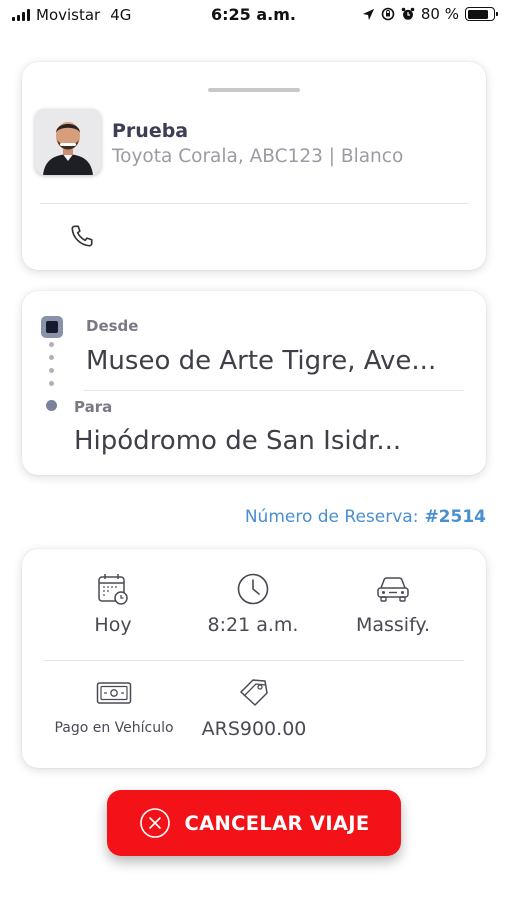 The image size is (507, 900). I want to click on reservation-number: Número de Reserva: #2514, so click(365, 517).